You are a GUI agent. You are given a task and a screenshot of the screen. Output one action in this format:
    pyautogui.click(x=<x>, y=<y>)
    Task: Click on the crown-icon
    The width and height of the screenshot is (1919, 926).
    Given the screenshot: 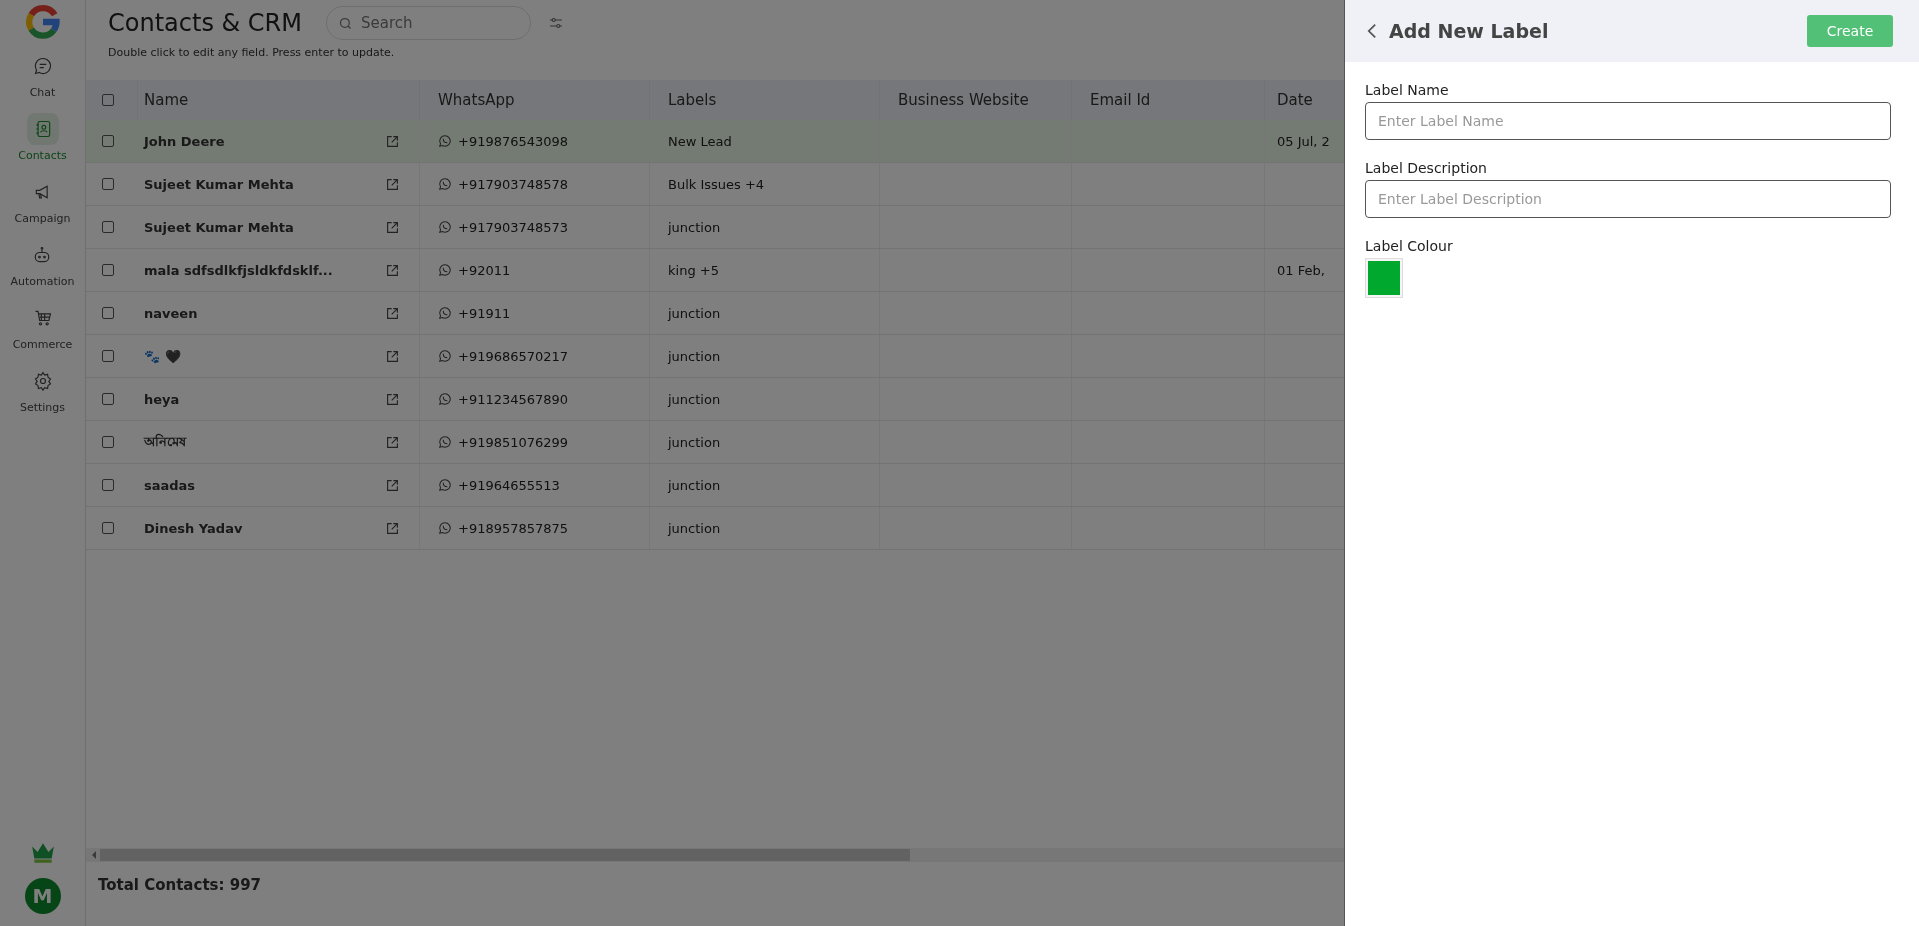 What is the action you would take?
    pyautogui.click(x=42, y=853)
    